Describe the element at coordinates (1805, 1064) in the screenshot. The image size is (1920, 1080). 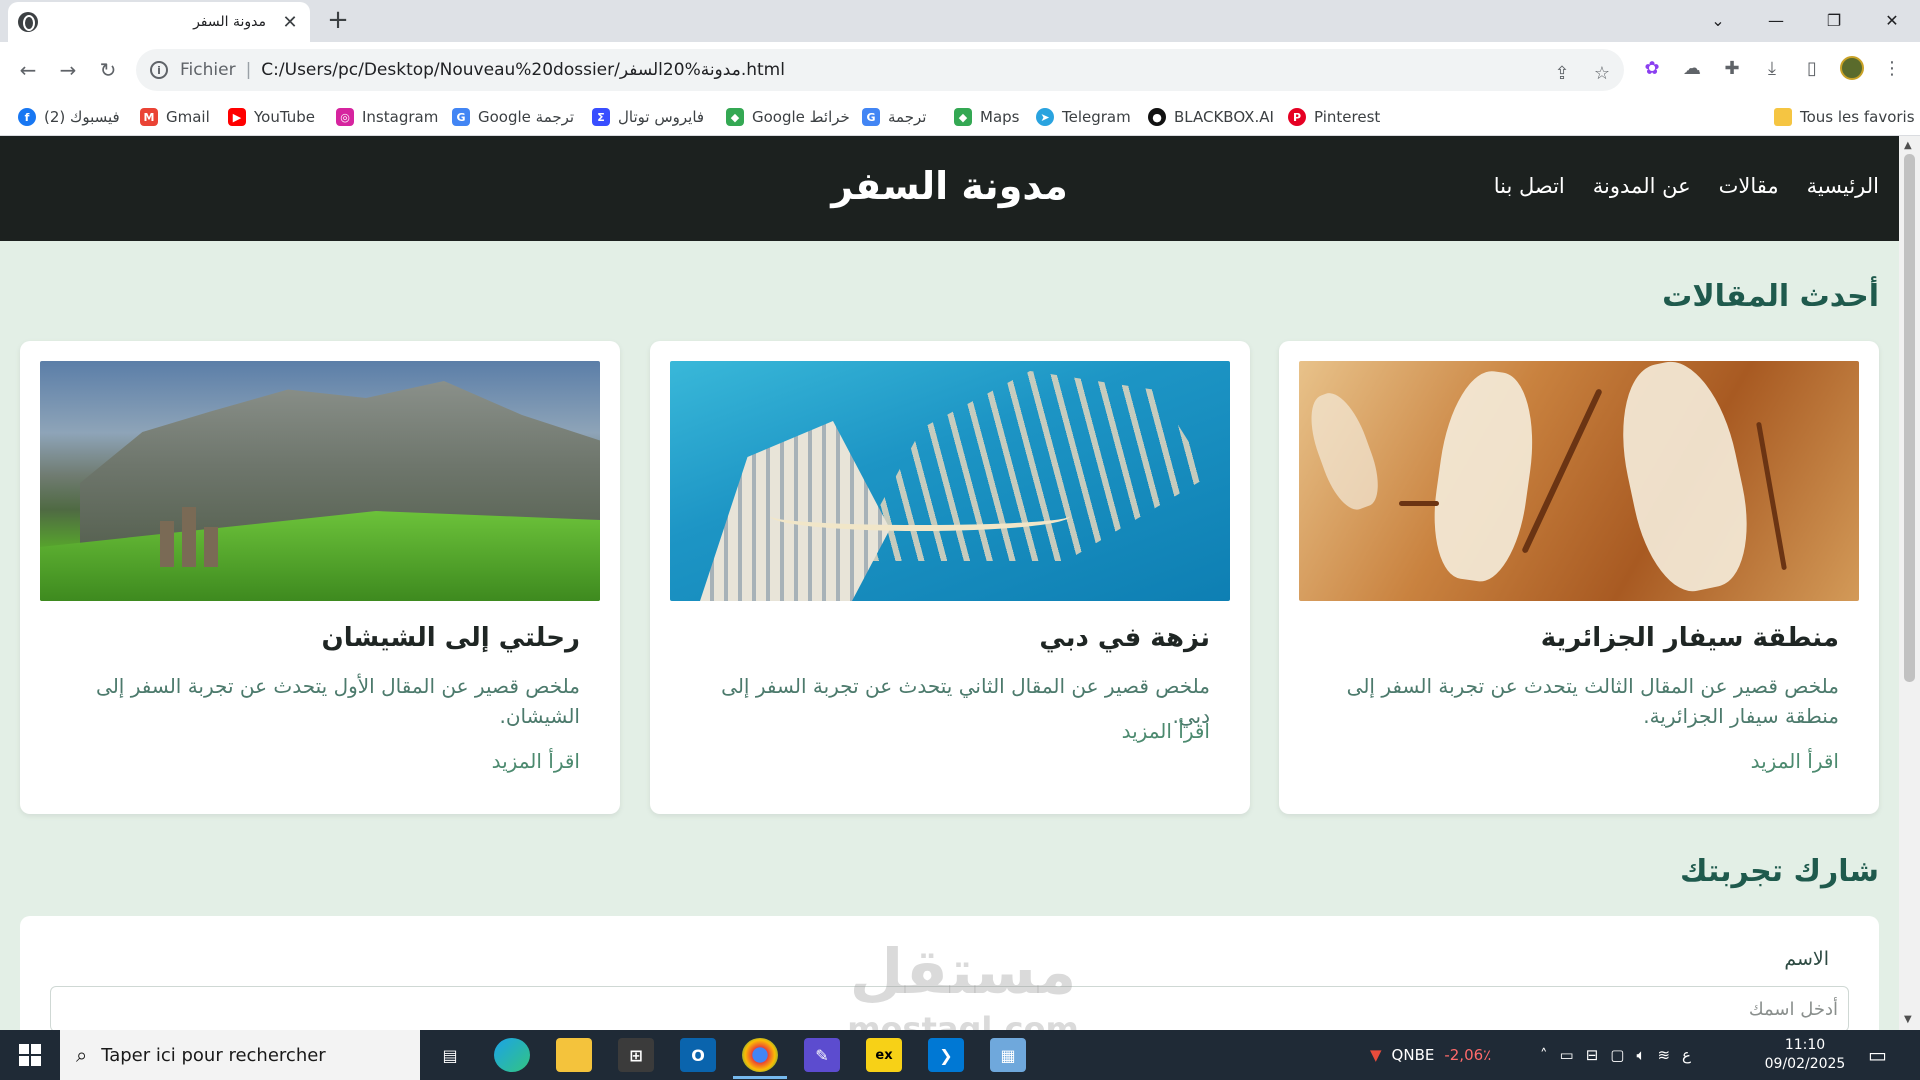
I see `clock-date: 09/02/2025` at that location.